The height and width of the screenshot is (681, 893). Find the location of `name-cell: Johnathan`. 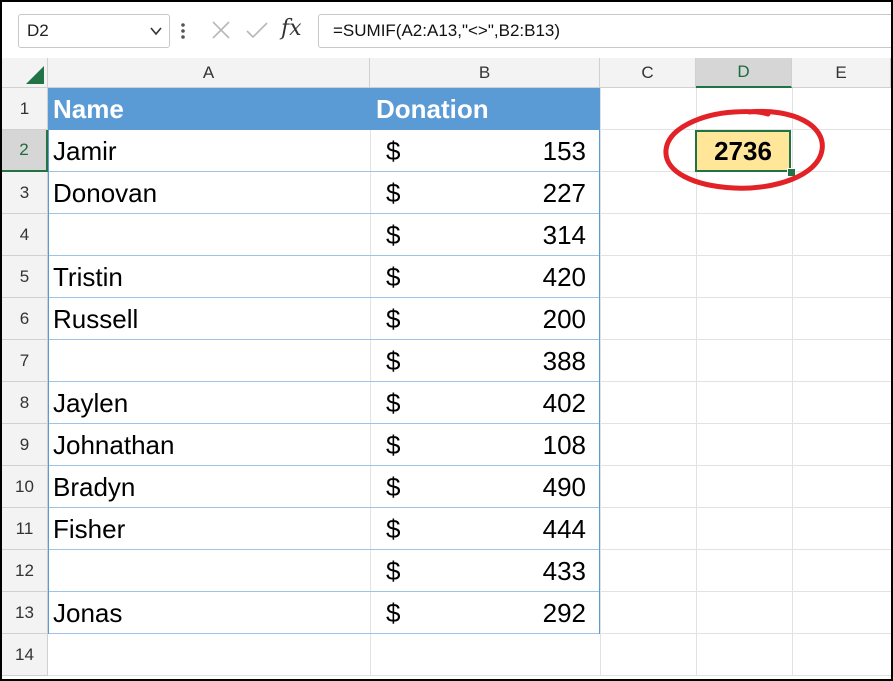

name-cell: Johnathan is located at coordinates (209, 445).